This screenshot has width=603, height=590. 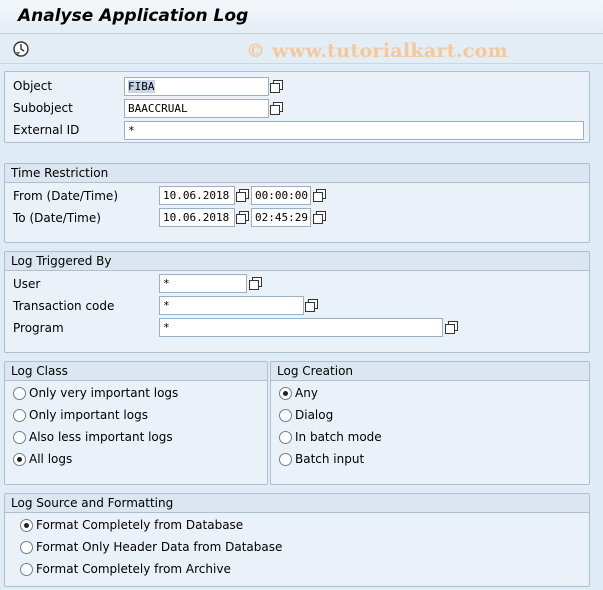 I want to click on user-field: *, so click(x=203, y=283).